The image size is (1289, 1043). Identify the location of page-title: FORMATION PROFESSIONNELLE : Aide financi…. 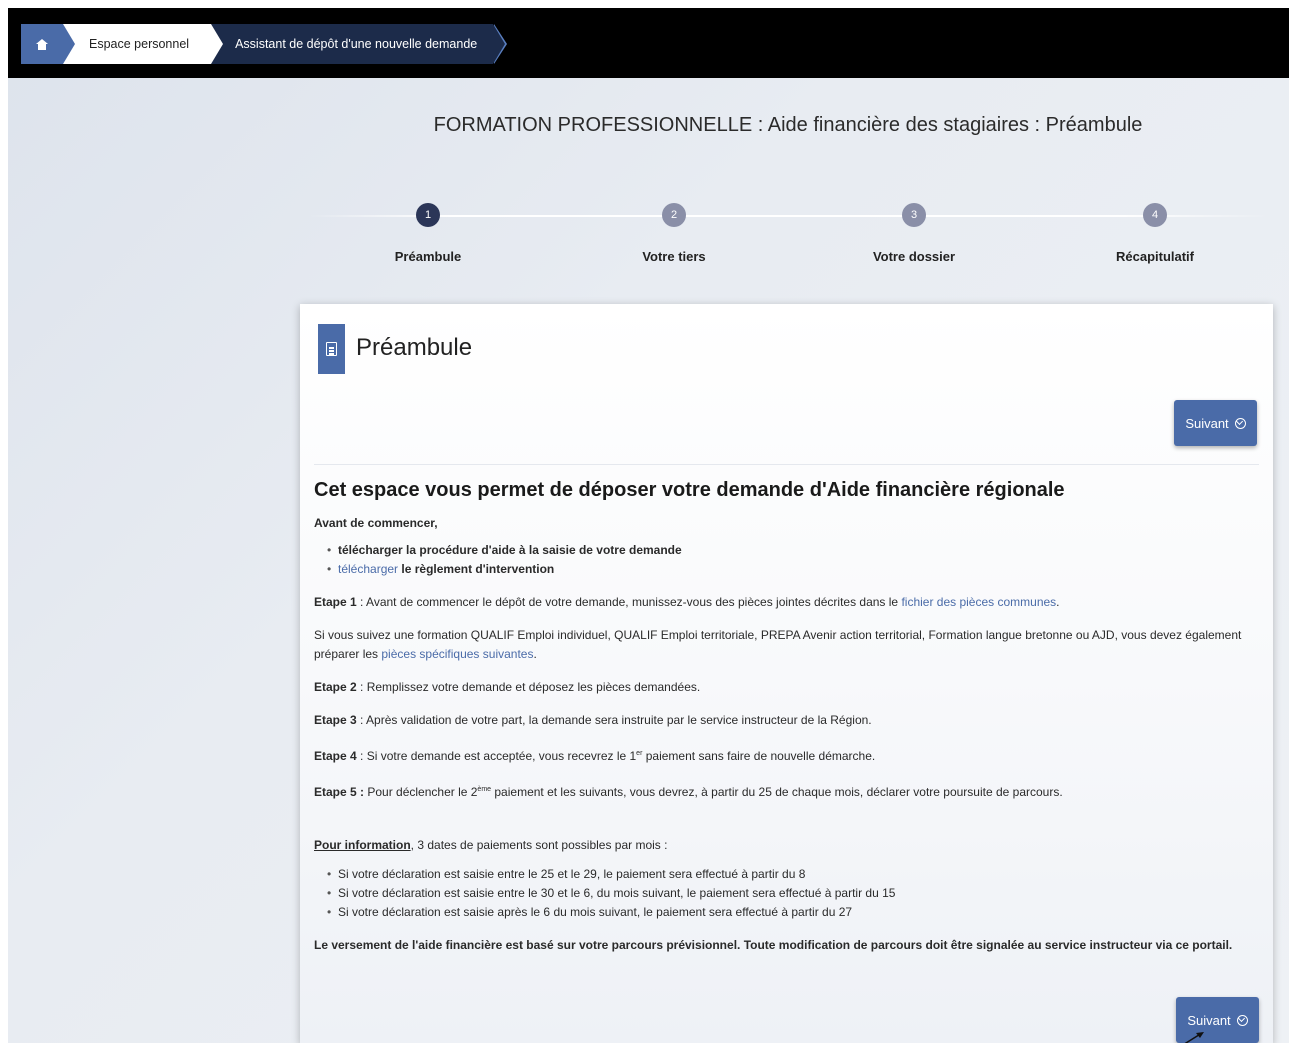
(788, 125).